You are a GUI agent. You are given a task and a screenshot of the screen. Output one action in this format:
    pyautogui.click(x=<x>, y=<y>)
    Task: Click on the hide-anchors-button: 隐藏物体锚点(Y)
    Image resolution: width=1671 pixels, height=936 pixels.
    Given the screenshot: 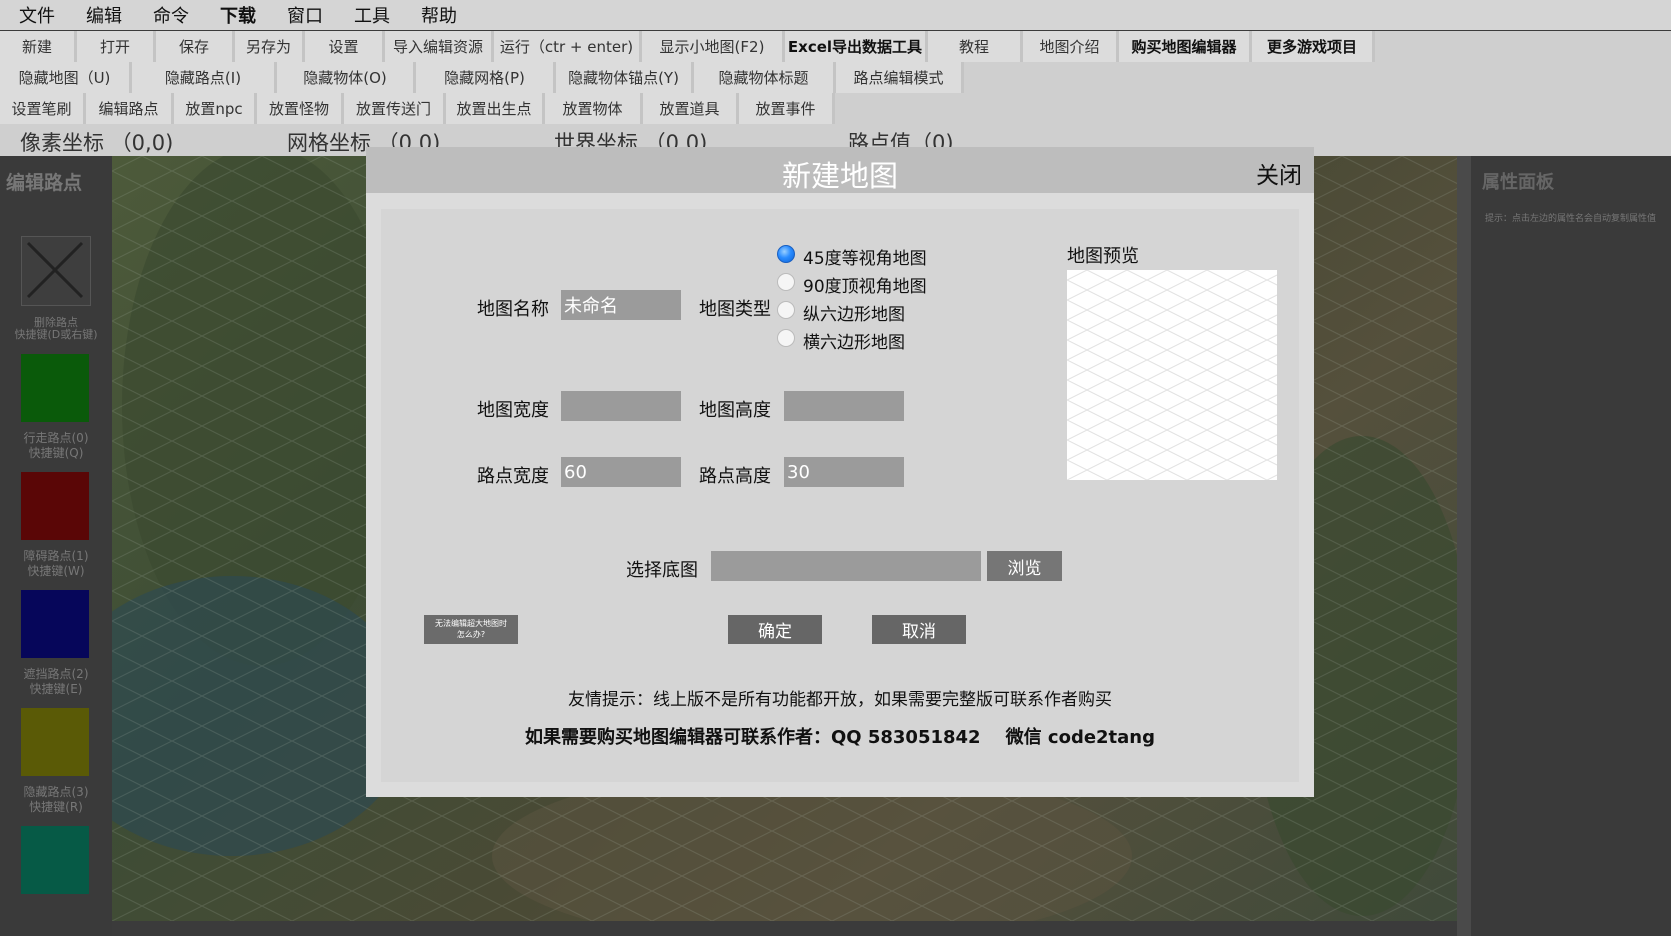 What is the action you would take?
    pyautogui.click(x=625, y=77)
    